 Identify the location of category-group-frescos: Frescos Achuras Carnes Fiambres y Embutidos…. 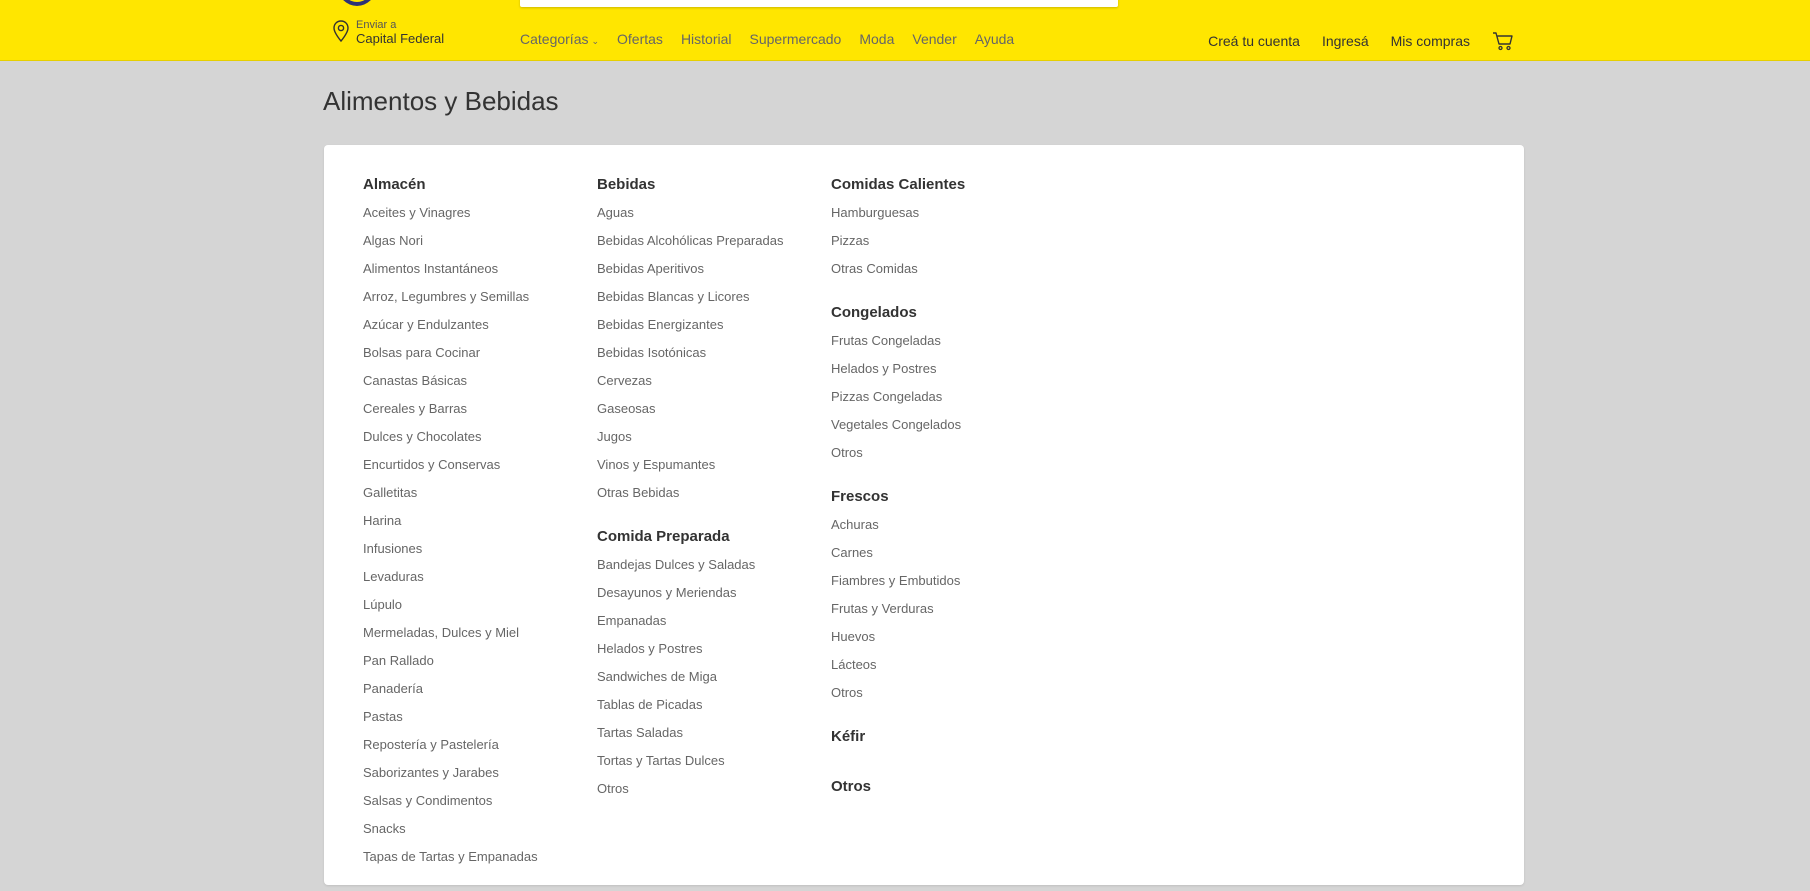
(898, 600).